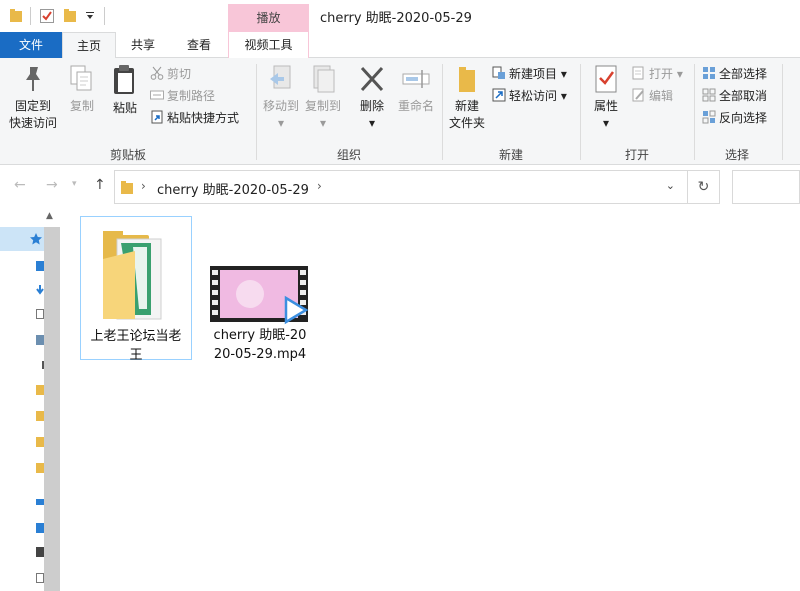 The image size is (800, 591). Describe the element at coordinates (89, 45) in the screenshot. I see `tab-home: 主页` at that location.